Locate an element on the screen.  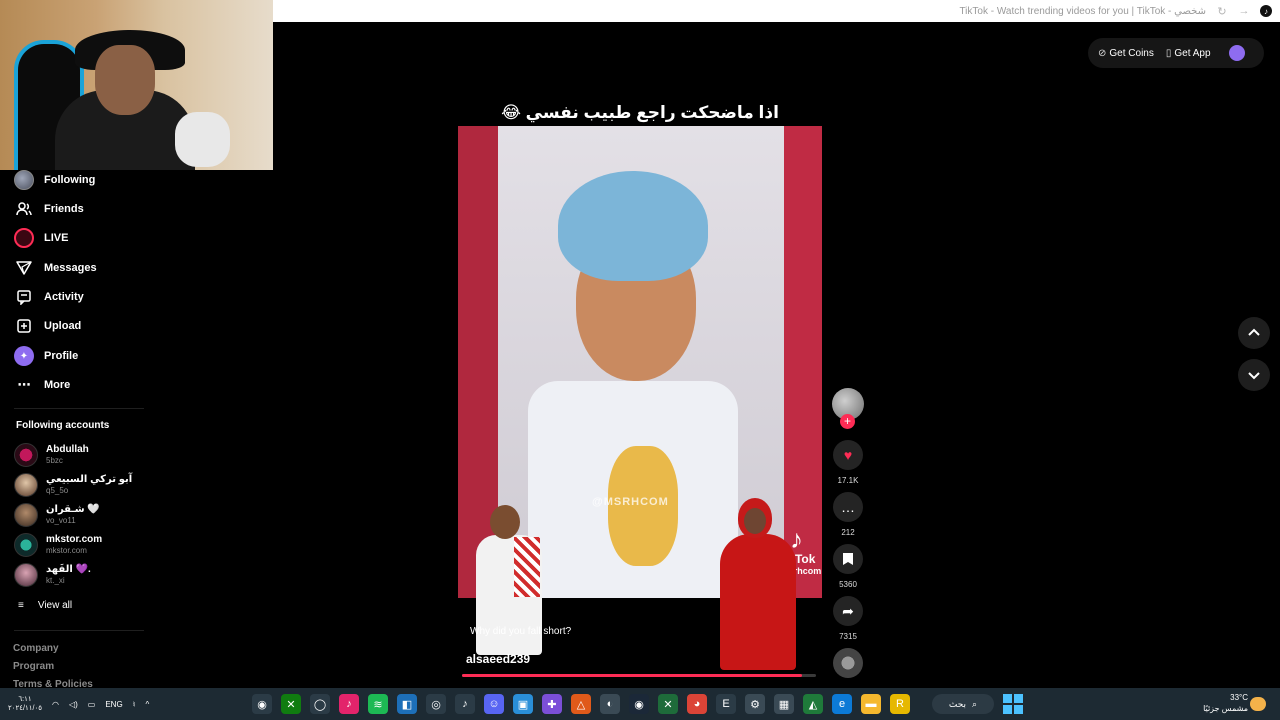
nav-activity: Activity is located at coordinates (49, 297).